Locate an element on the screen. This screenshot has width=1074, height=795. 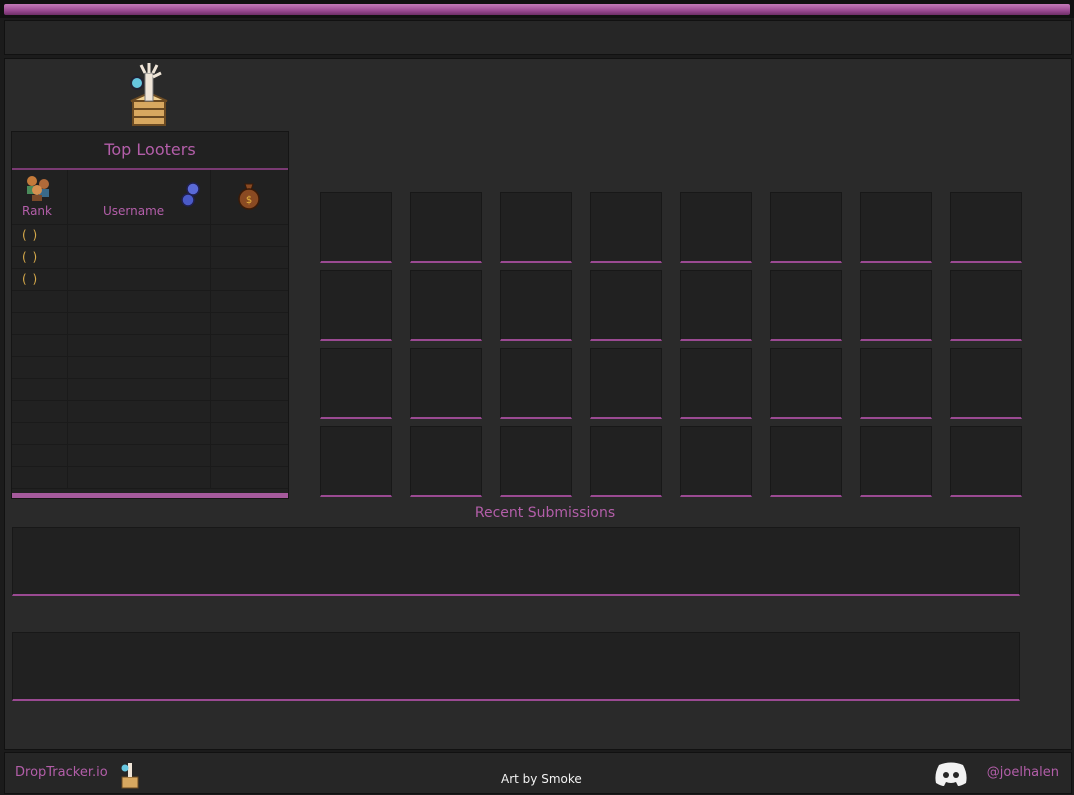
username-header: Username is located at coordinates (134, 211).